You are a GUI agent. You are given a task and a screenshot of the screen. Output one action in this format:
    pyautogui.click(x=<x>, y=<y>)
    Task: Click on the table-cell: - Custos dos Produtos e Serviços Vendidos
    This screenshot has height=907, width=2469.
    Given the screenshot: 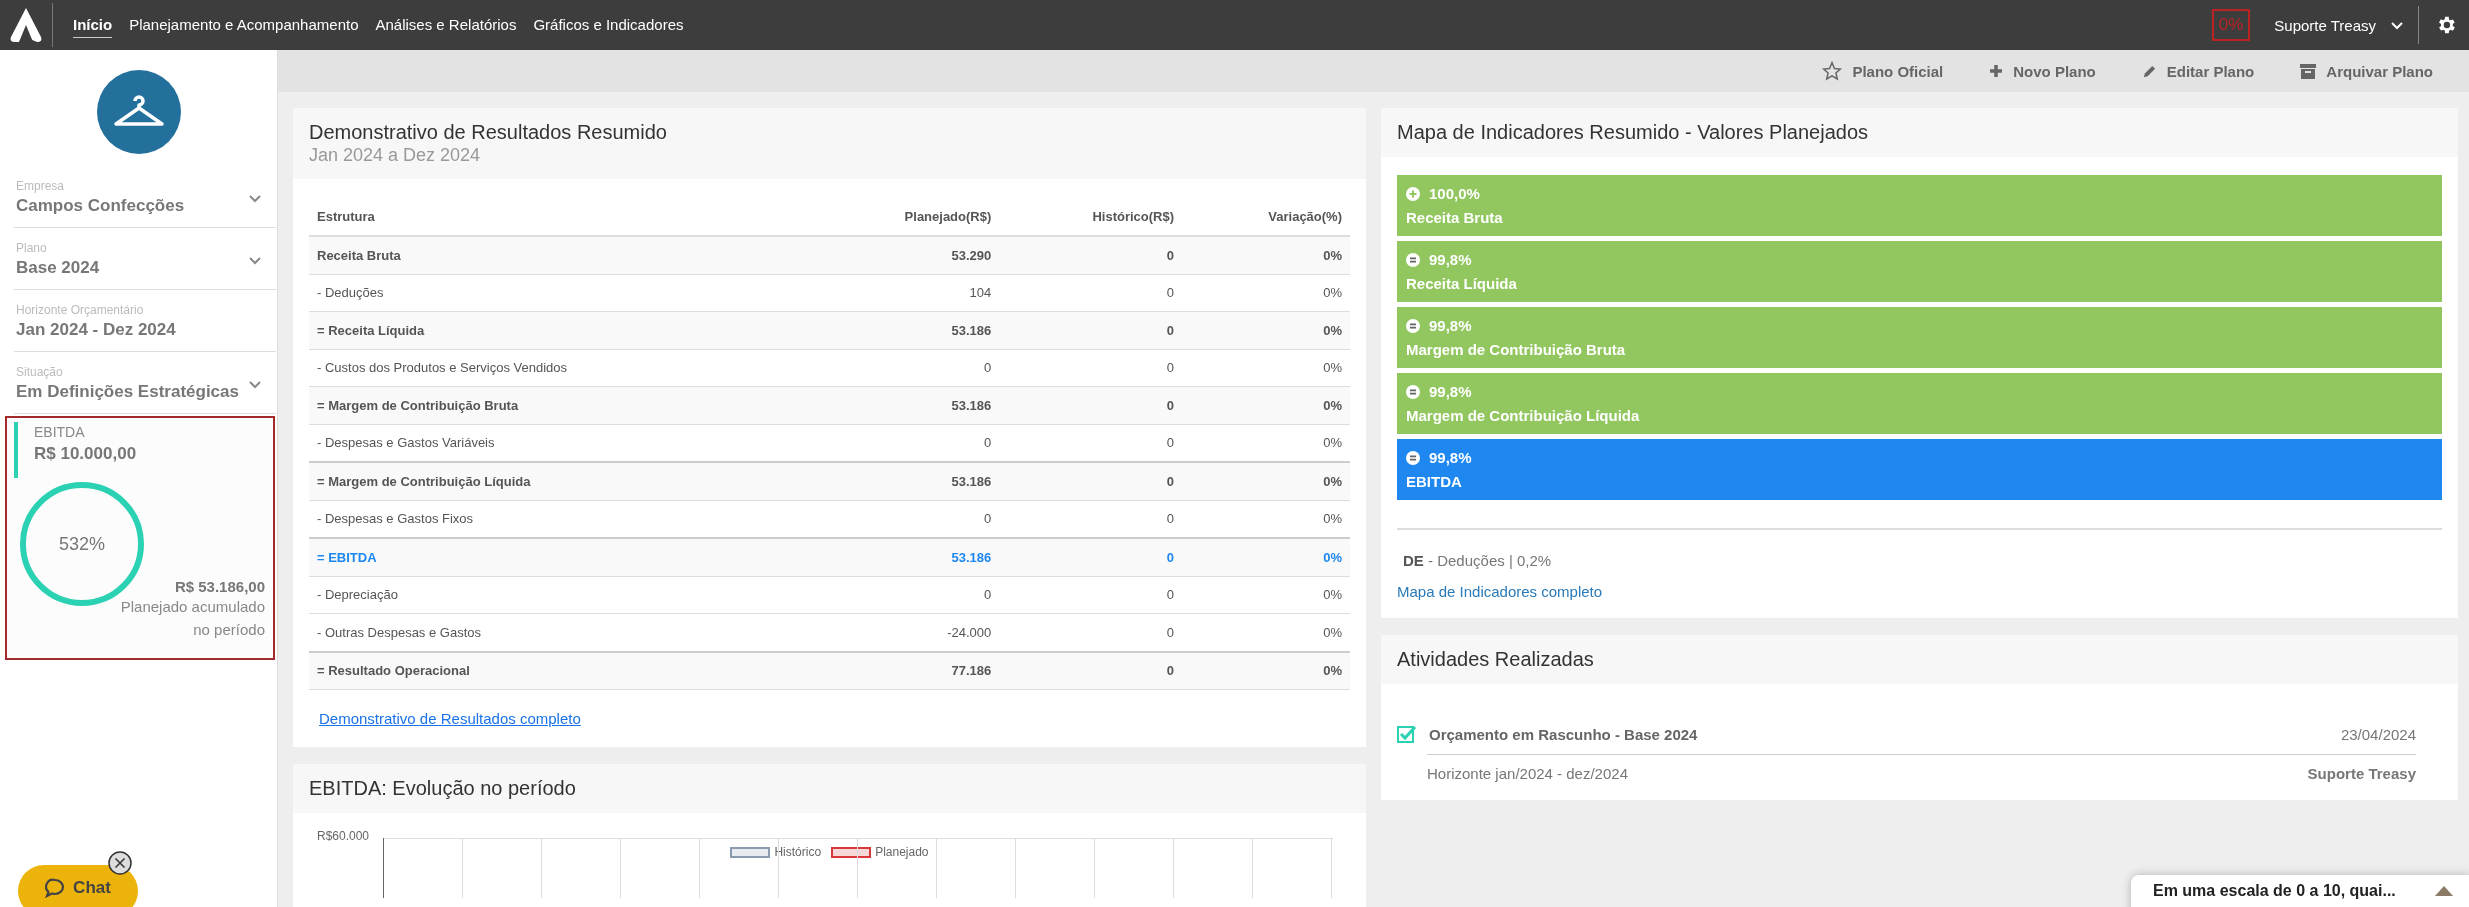 What is the action you would take?
    pyautogui.click(x=558, y=368)
    